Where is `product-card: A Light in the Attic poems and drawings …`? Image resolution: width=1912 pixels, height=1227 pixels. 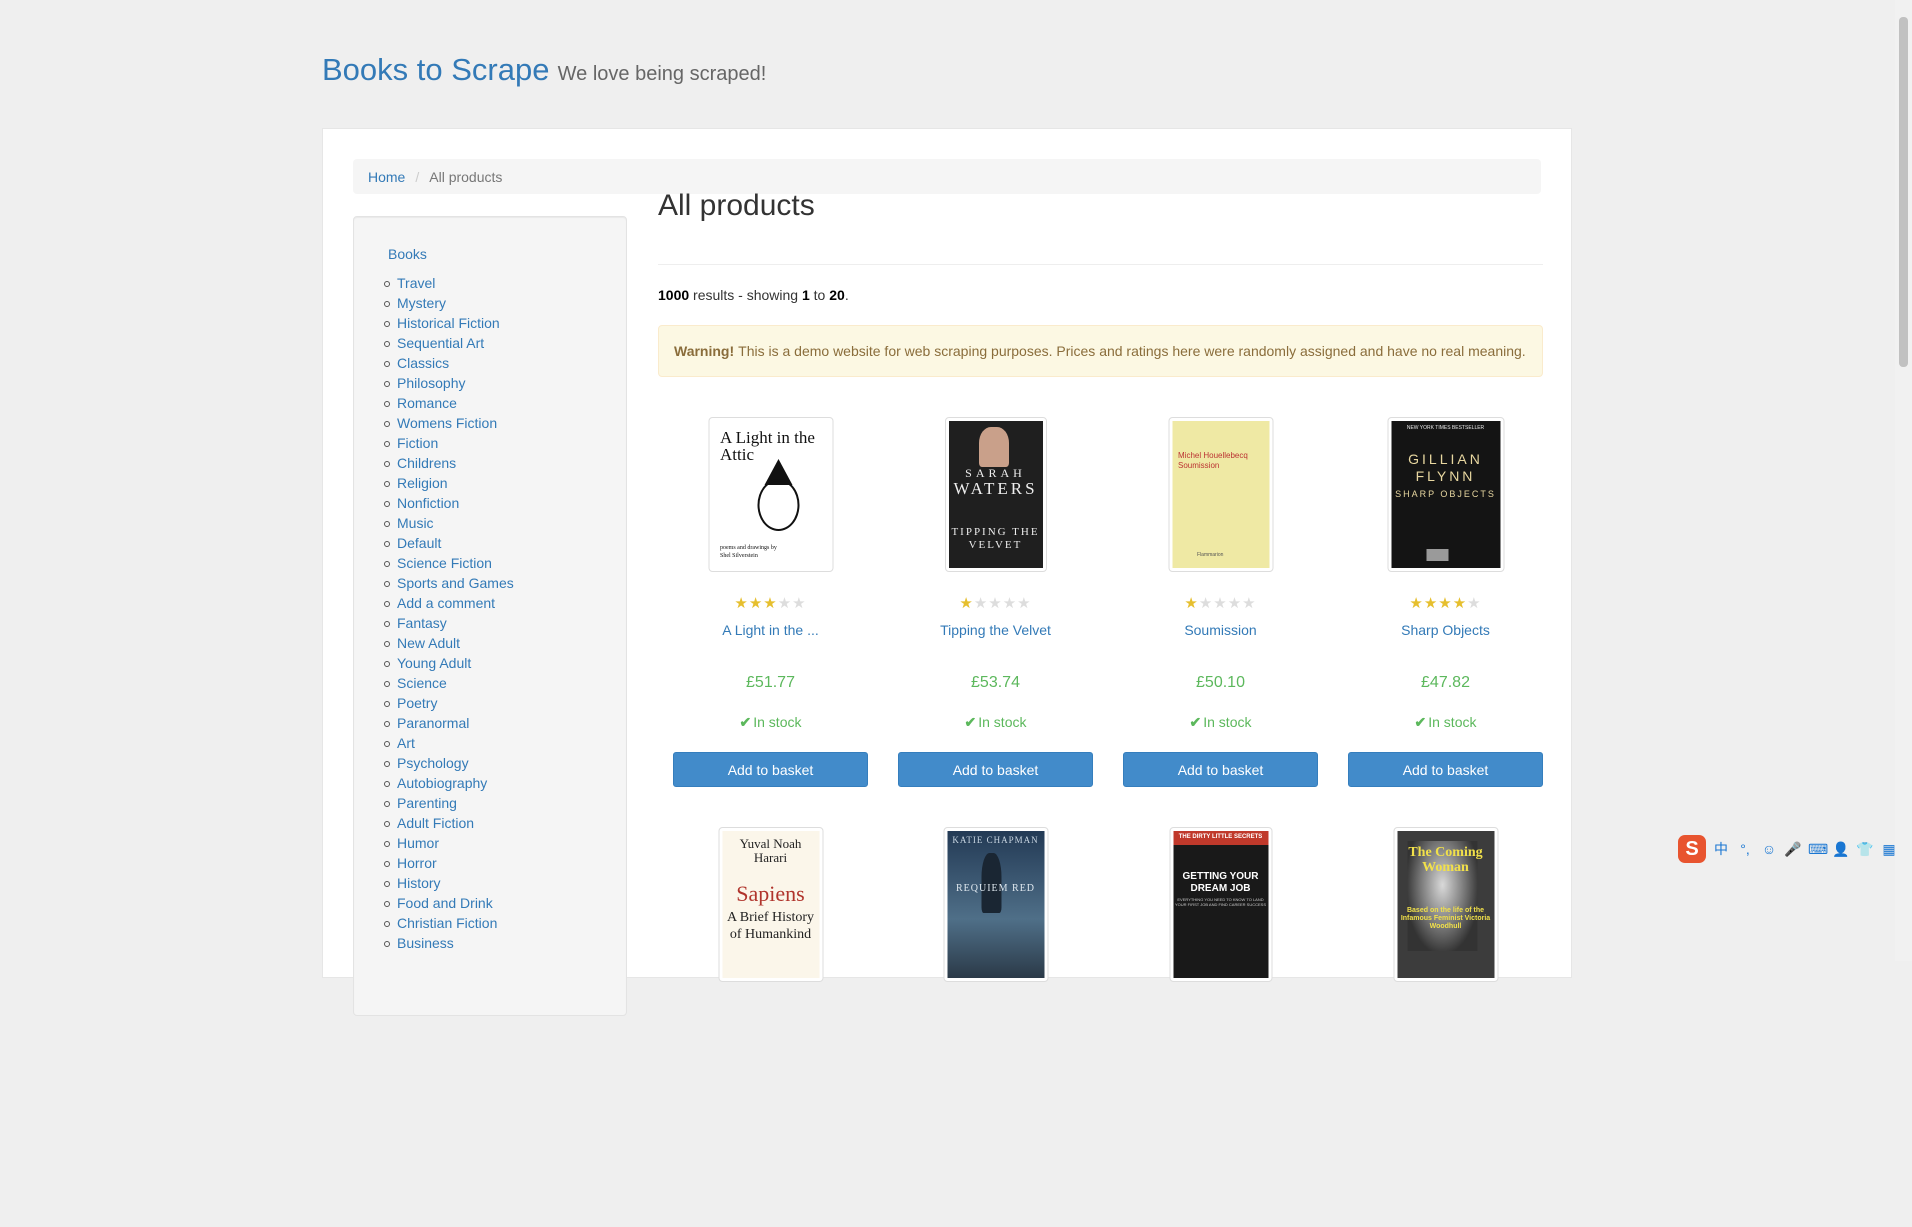 product-card: A Light in the Attic poems and drawings … is located at coordinates (770, 617).